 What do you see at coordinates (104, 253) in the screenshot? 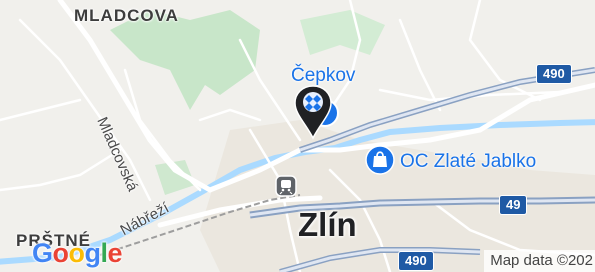
I see `logo-letter-l: l` at bounding box center [104, 253].